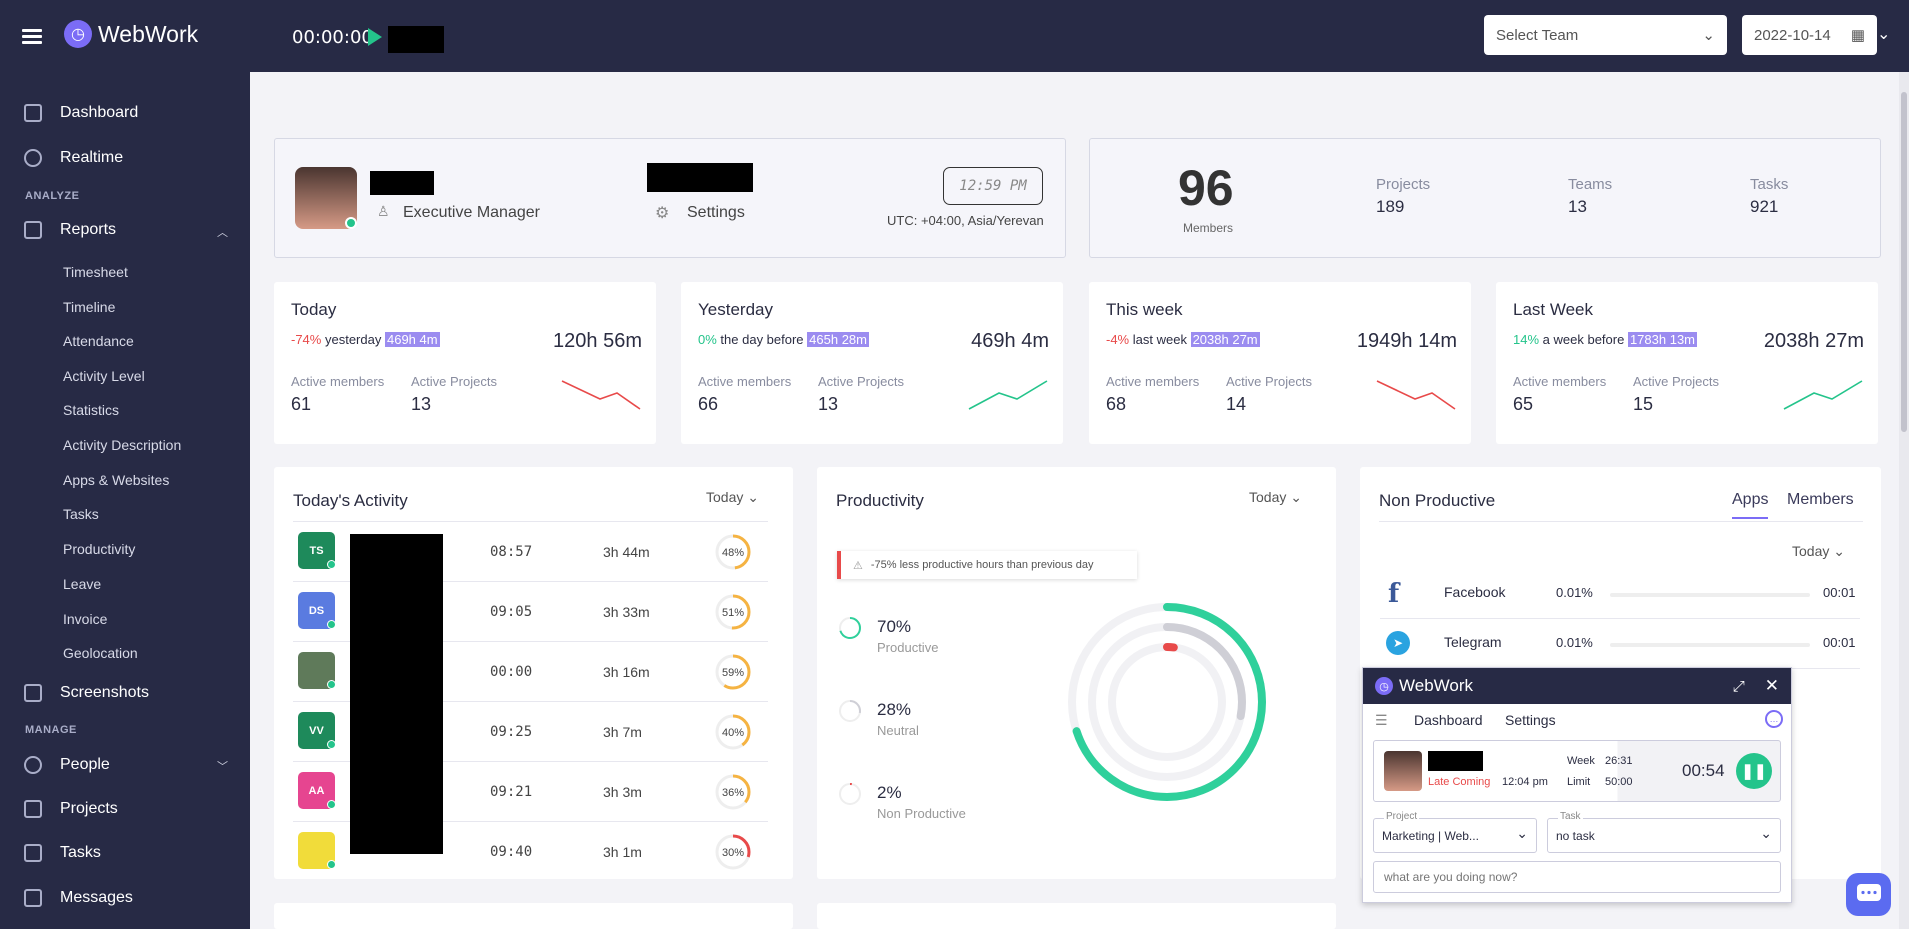  Describe the element at coordinates (1772, 686) in the screenshot. I see `close-icon: ✕` at that location.